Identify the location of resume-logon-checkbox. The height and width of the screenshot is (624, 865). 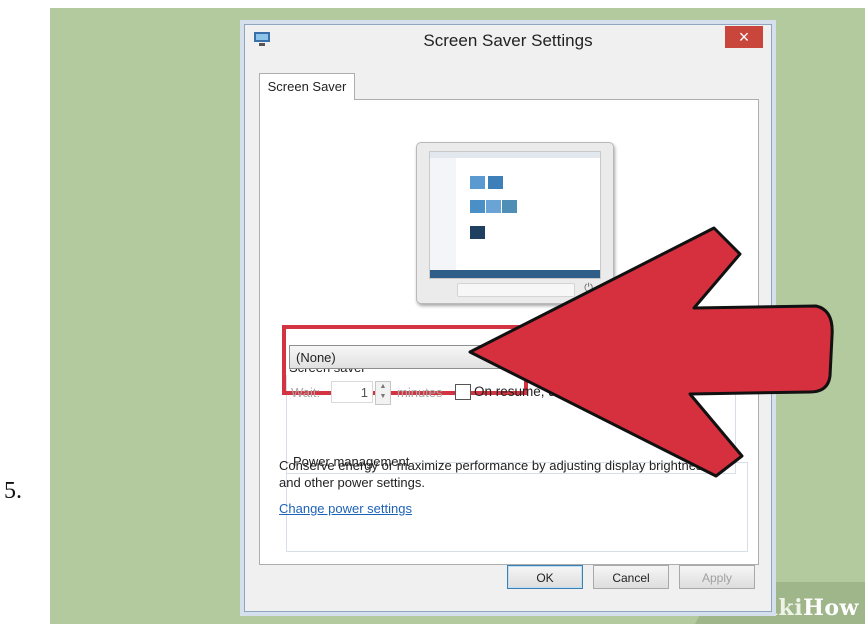
(463, 392).